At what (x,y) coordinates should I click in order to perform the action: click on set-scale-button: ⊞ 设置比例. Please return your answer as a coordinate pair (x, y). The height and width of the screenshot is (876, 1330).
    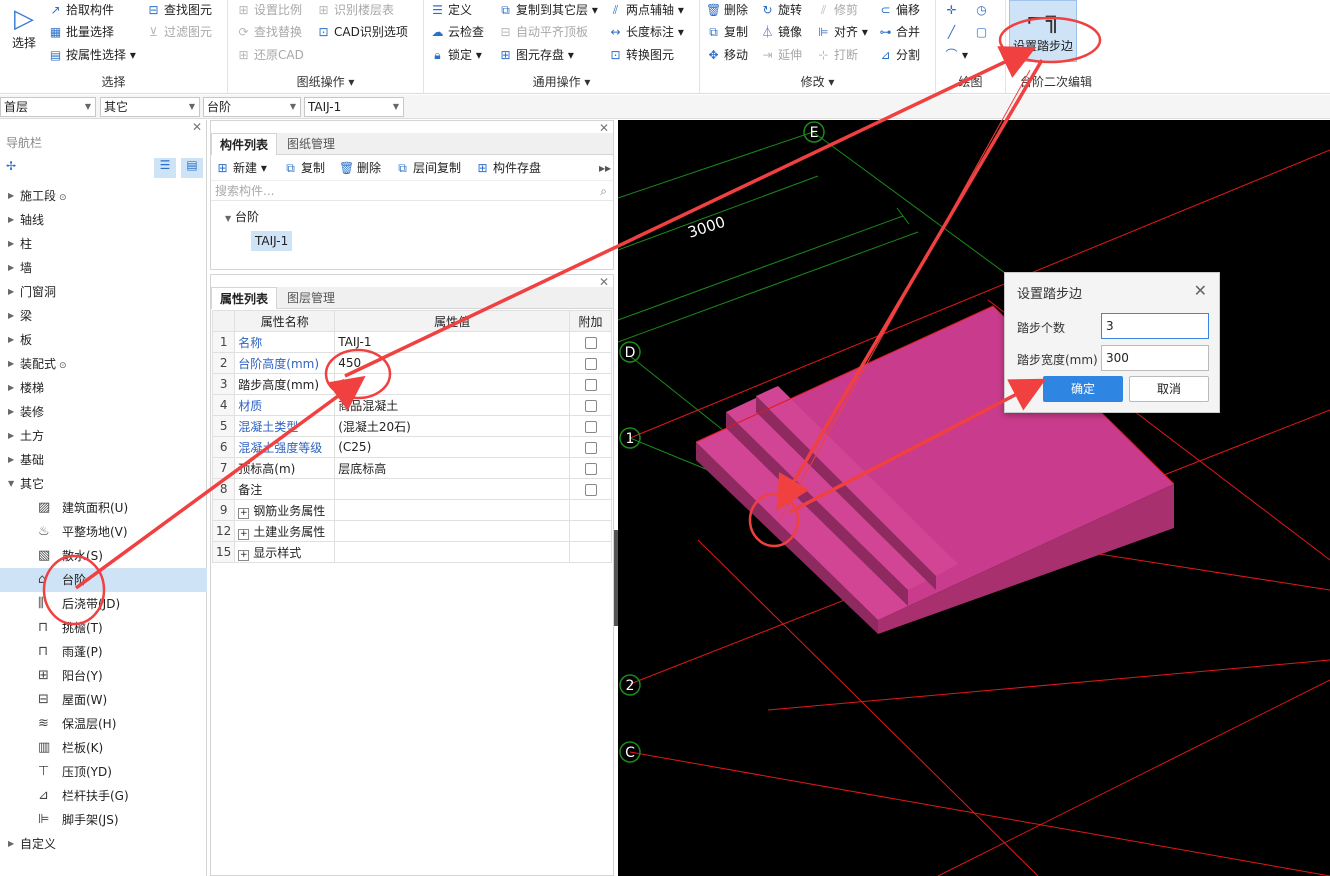
    Looking at the image, I should click on (269, 10).